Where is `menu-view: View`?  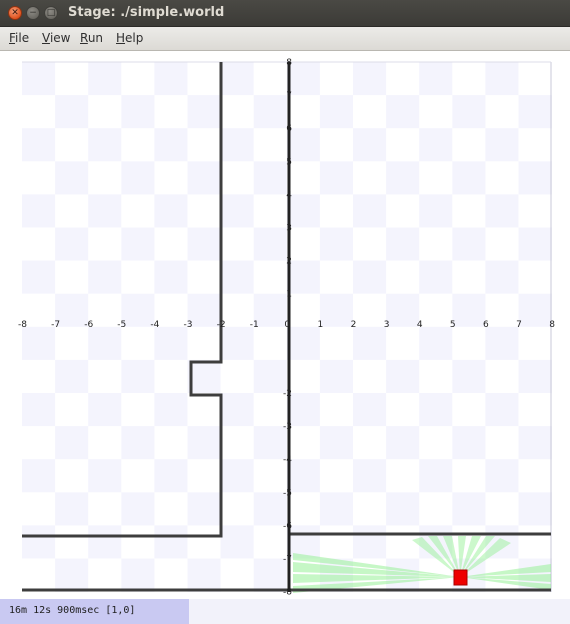 menu-view: View is located at coordinates (56, 38).